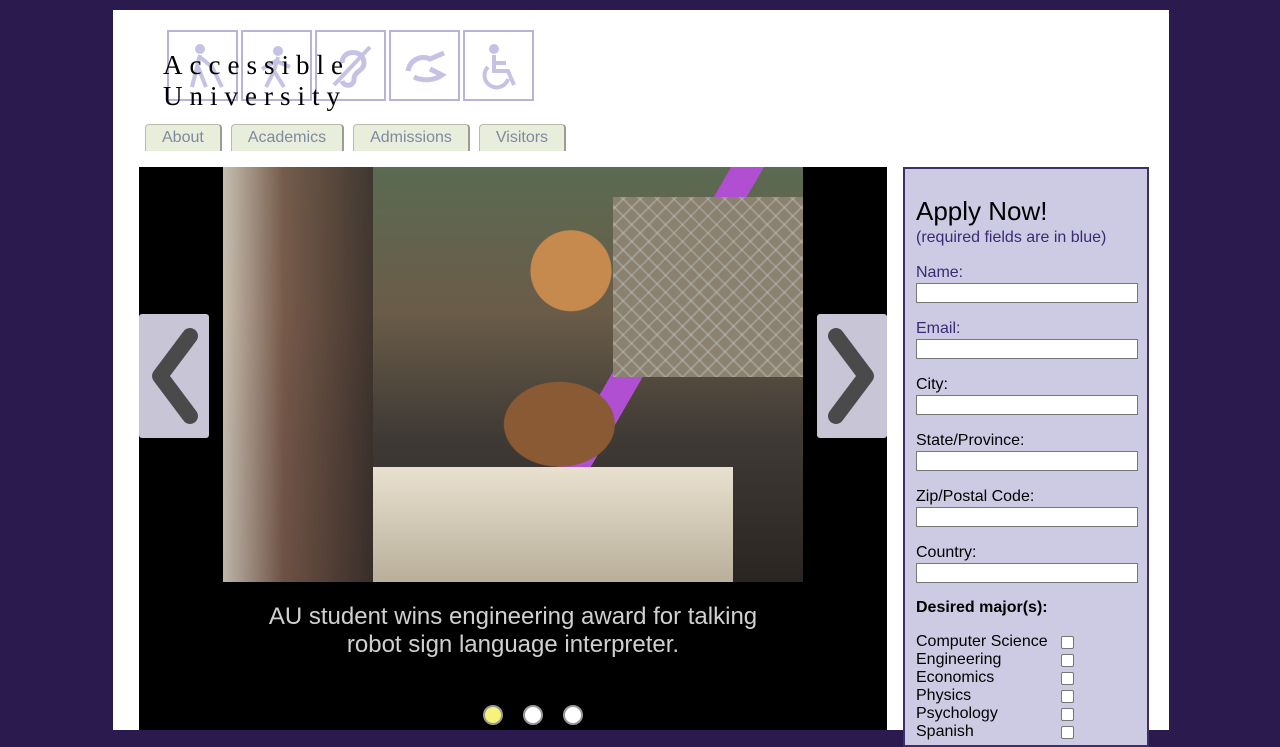 The image size is (1280, 747). I want to click on zip-label: Zip/Postal Code:, so click(975, 496).